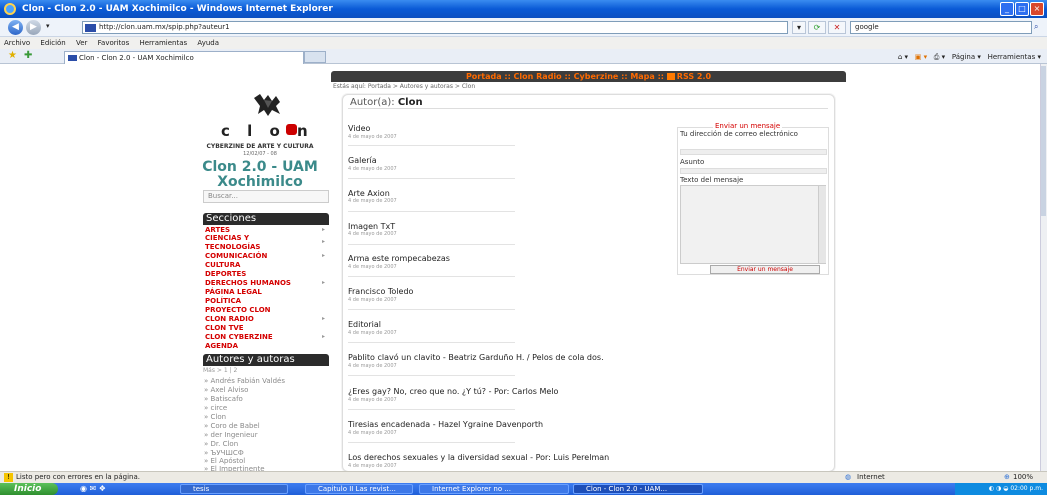  Describe the element at coordinates (29, 489) in the screenshot. I see `start-button: Inicio` at that location.